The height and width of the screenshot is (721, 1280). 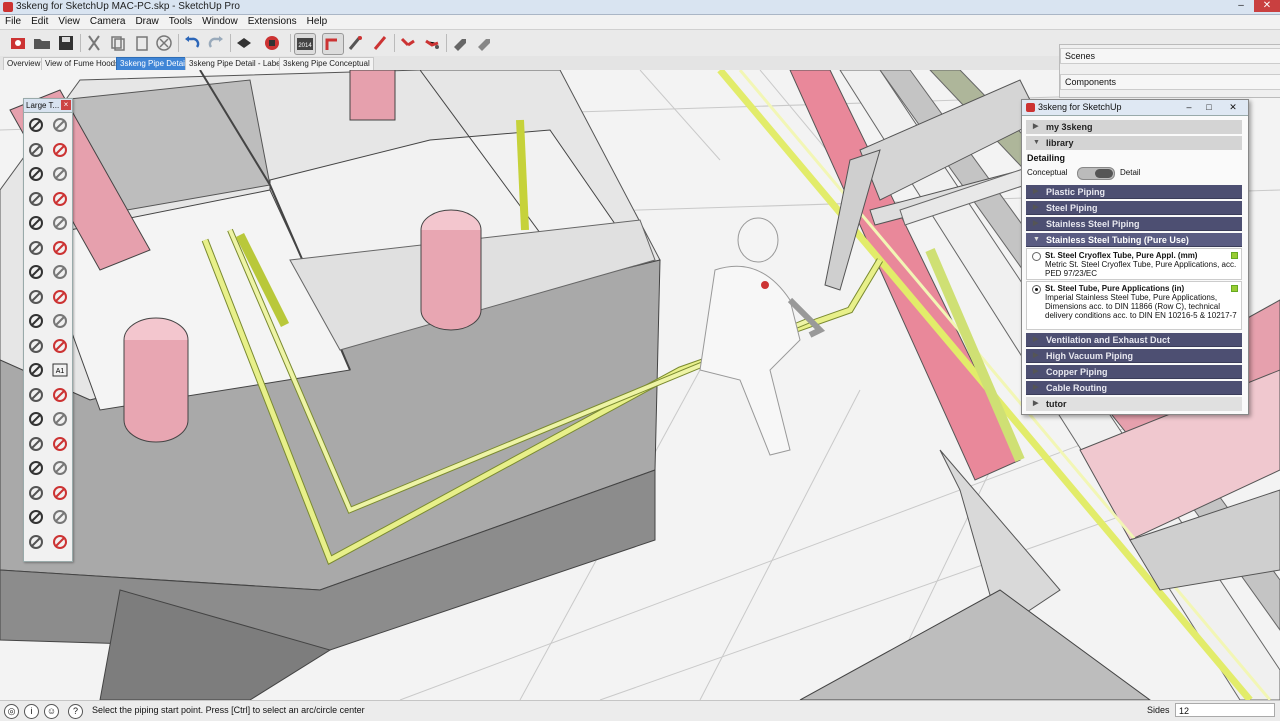 What do you see at coordinates (1134, 372) in the screenshot?
I see `category-copper-piping: ▶ Copper Piping` at bounding box center [1134, 372].